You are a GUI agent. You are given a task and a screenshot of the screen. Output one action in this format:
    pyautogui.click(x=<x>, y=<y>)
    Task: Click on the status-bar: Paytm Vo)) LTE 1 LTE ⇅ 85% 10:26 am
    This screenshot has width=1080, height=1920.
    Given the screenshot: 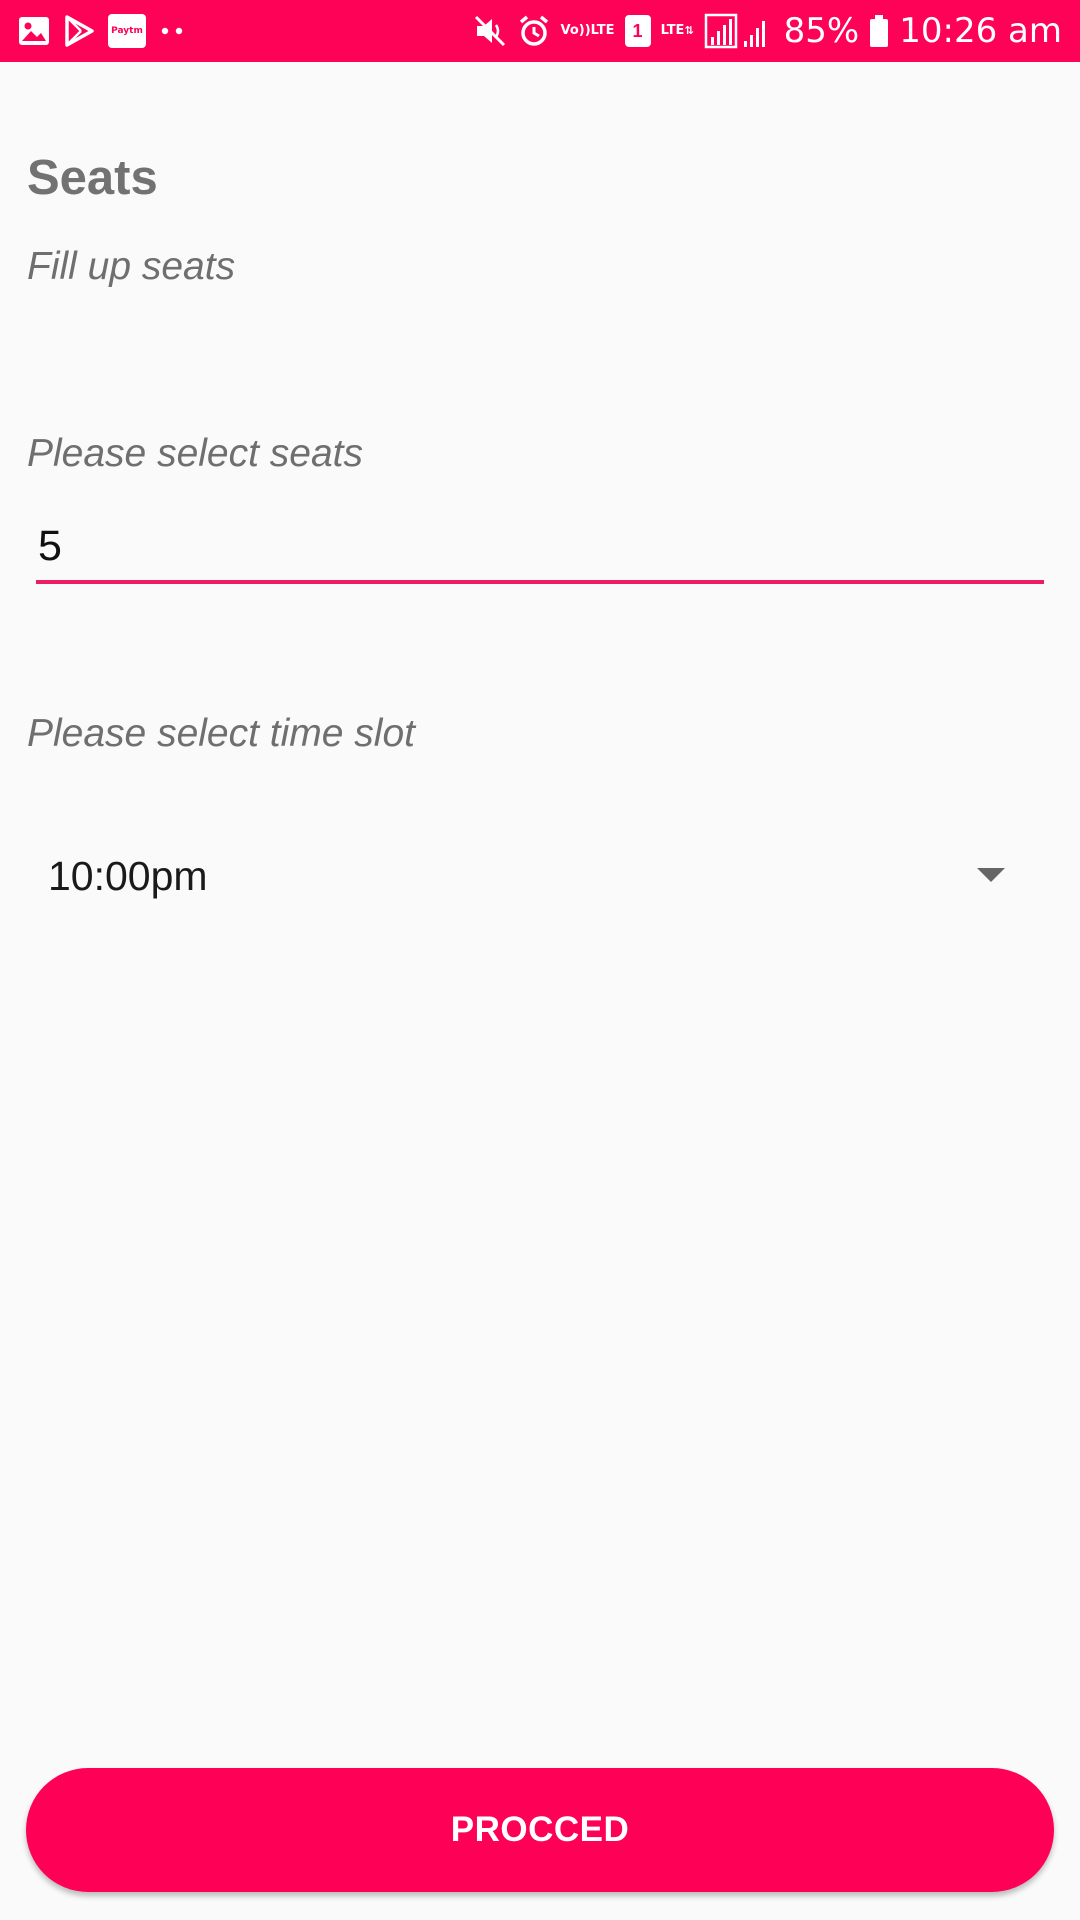 What is the action you would take?
    pyautogui.click(x=540, y=31)
    